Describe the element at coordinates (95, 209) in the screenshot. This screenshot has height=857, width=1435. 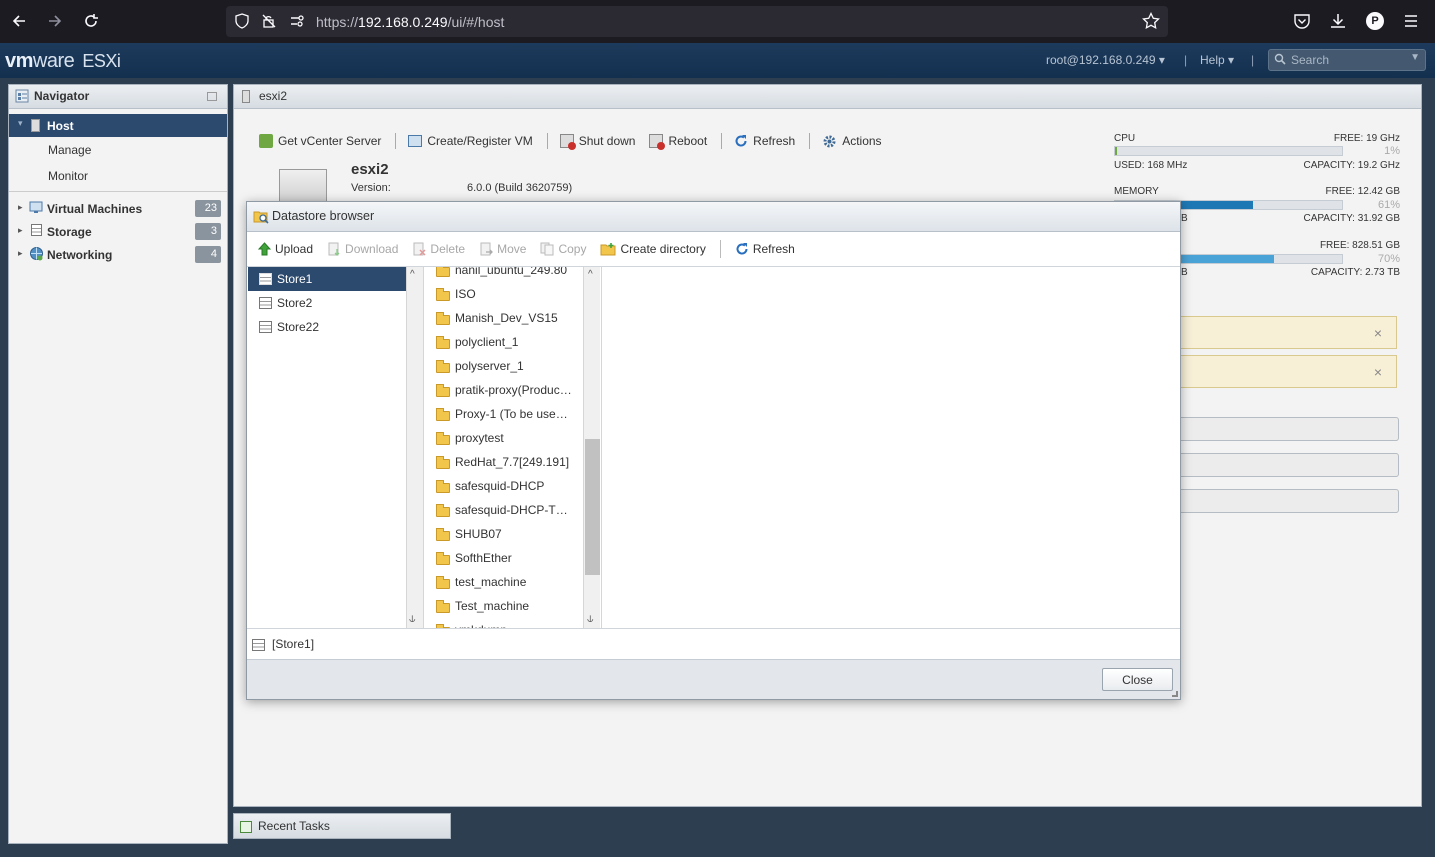
I see `nav-item-label: Virtual Machines` at that location.